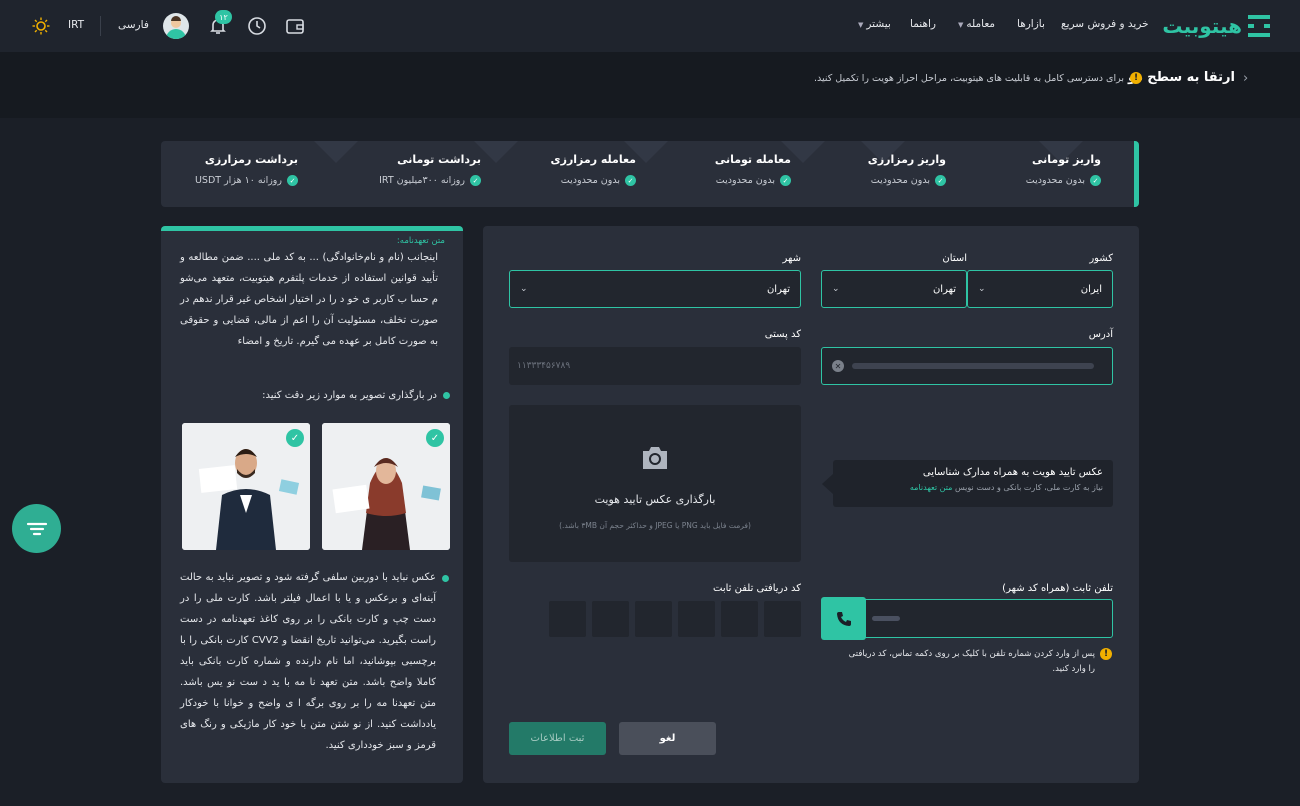  Describe the element at coordinates (100, 26) in the screenshot. I see `nav-divider` at that location.